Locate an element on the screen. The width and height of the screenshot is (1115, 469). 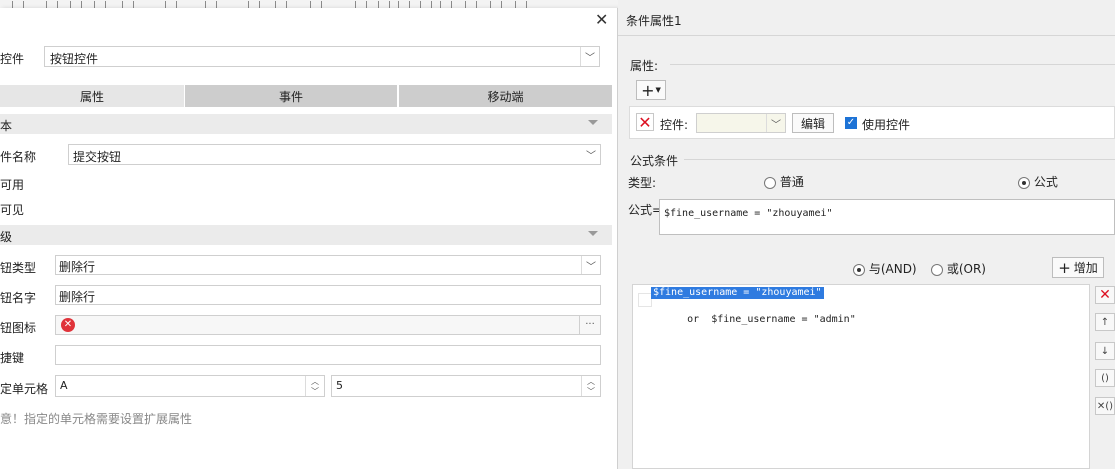
edit-button-label: 编辑 is located at coordinates (812, 123).